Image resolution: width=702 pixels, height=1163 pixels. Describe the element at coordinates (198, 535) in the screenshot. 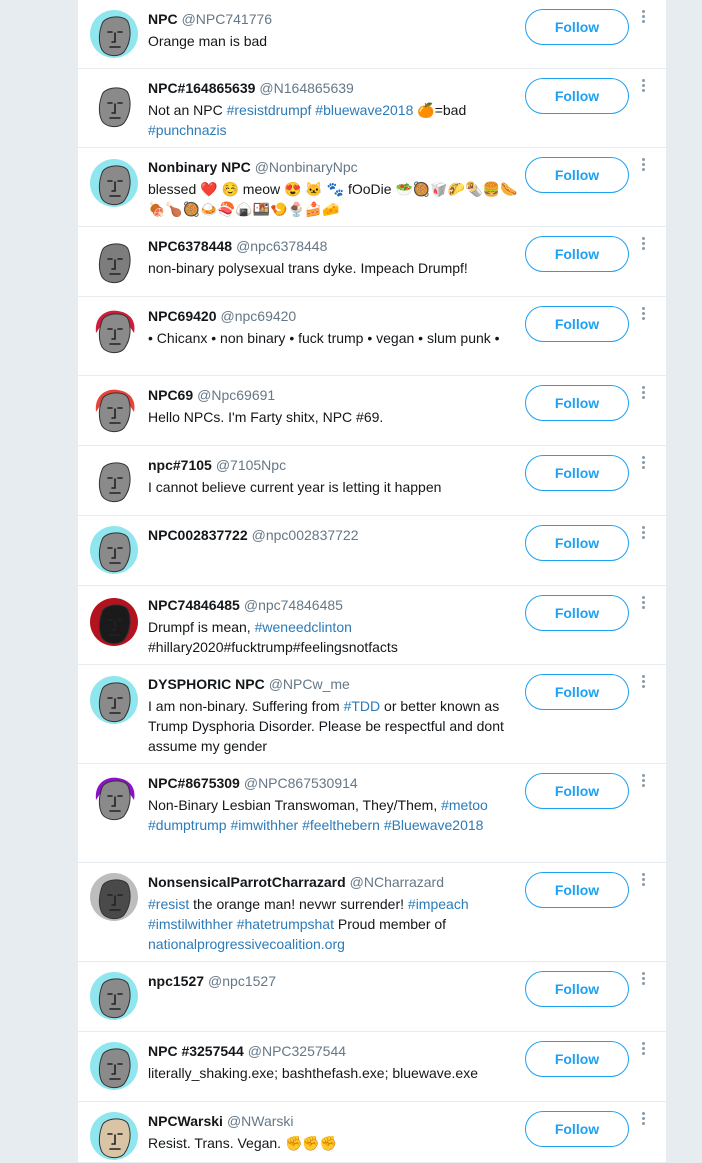

I see `display-name: NPC002837722` at that location.